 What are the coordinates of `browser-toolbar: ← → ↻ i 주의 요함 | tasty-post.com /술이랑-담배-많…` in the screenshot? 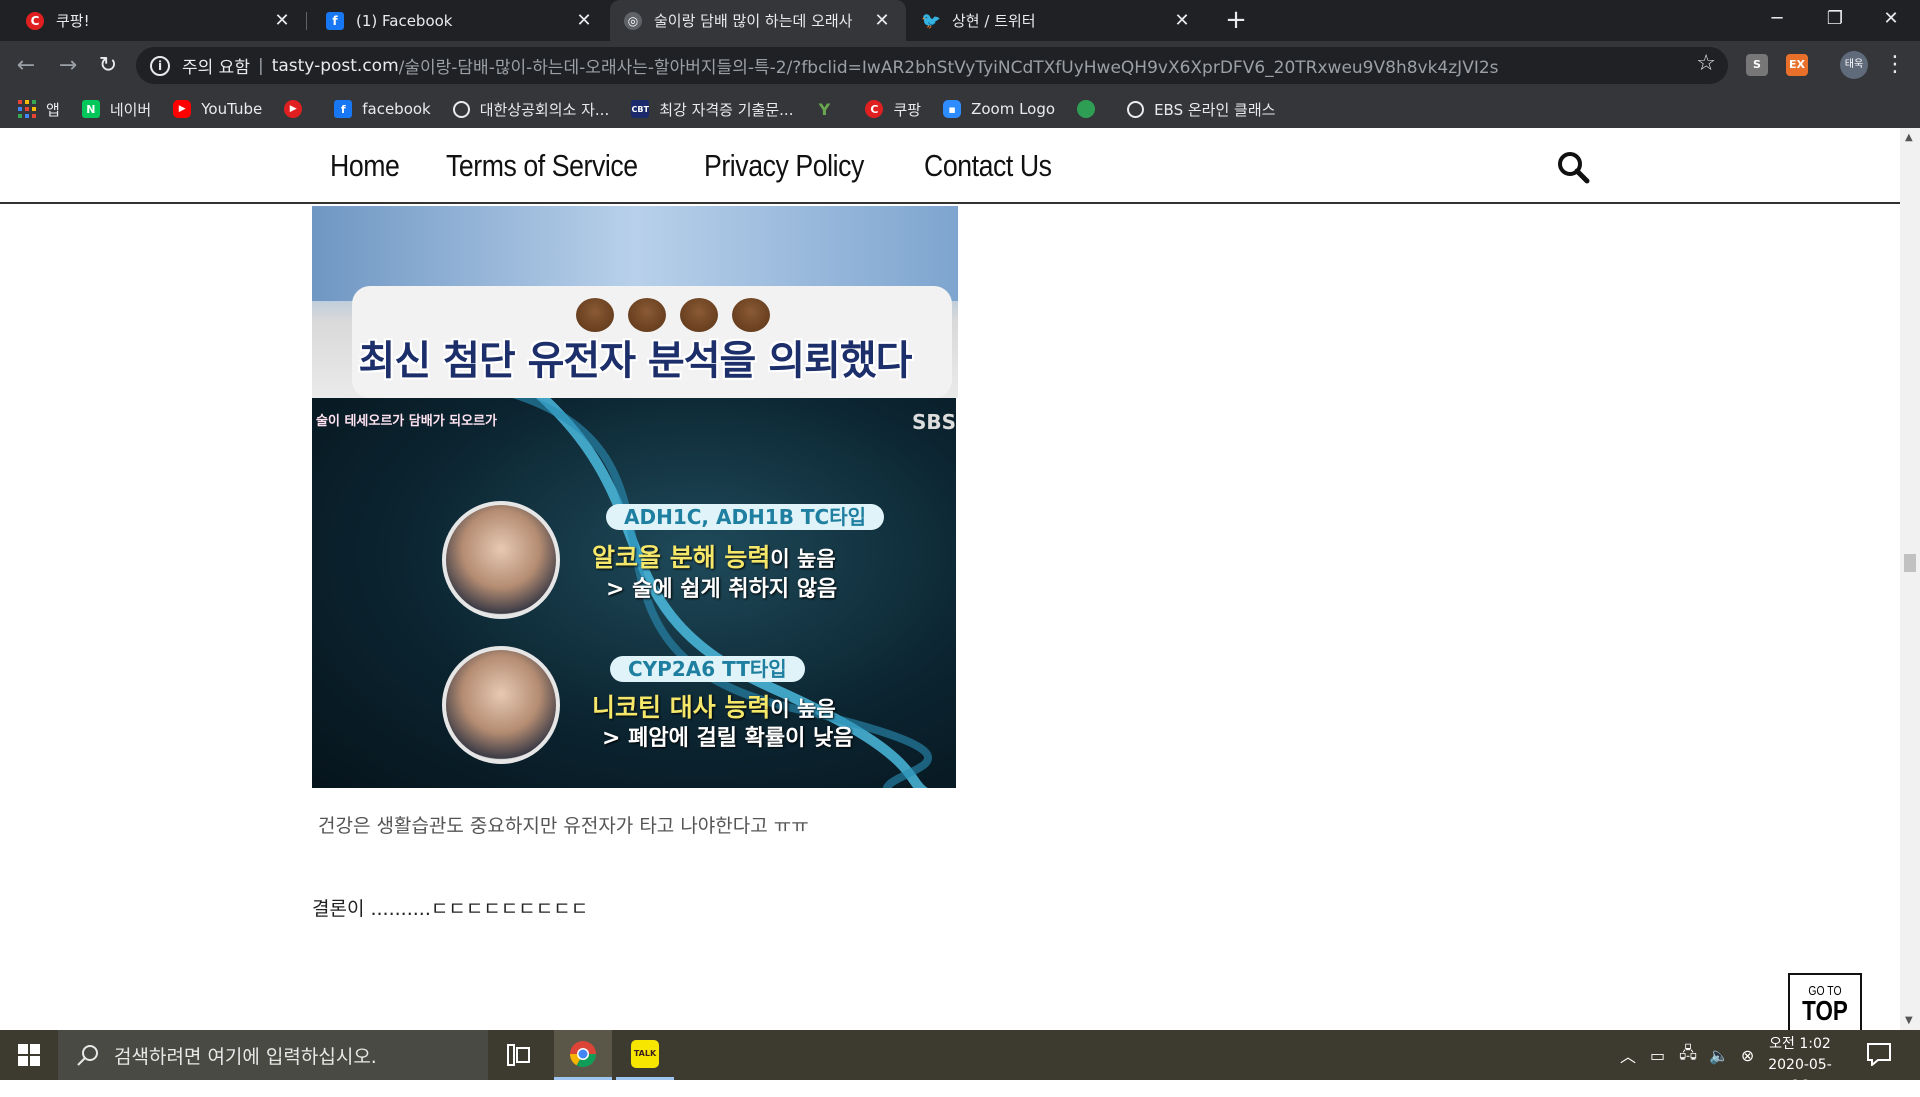 It's located at (960, 65).